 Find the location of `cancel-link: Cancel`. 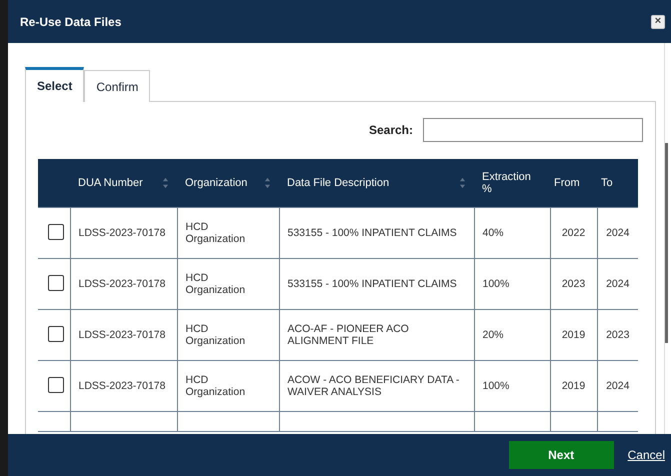

cancel-link: Cancel is located at coordinates (646, 455).